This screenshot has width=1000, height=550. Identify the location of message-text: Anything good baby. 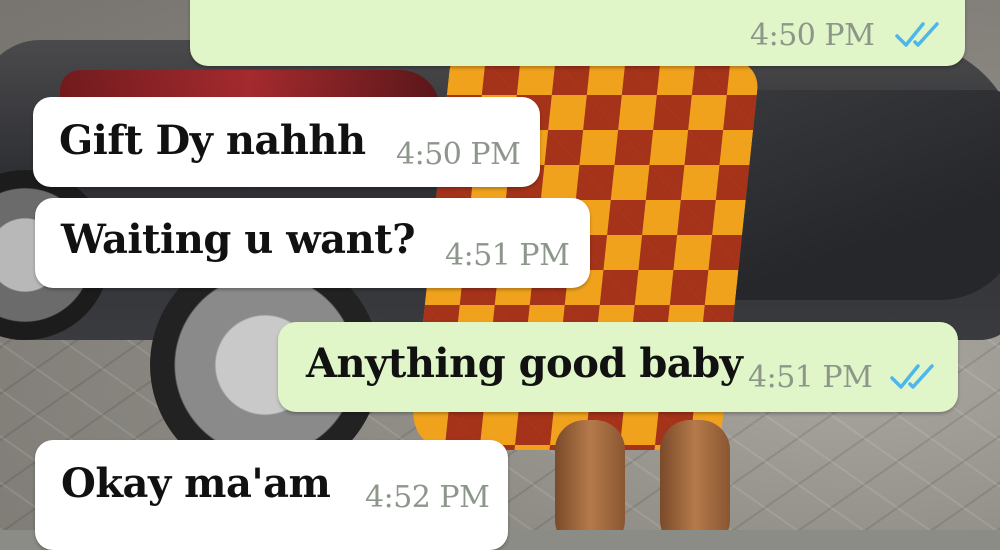
(524, 363).